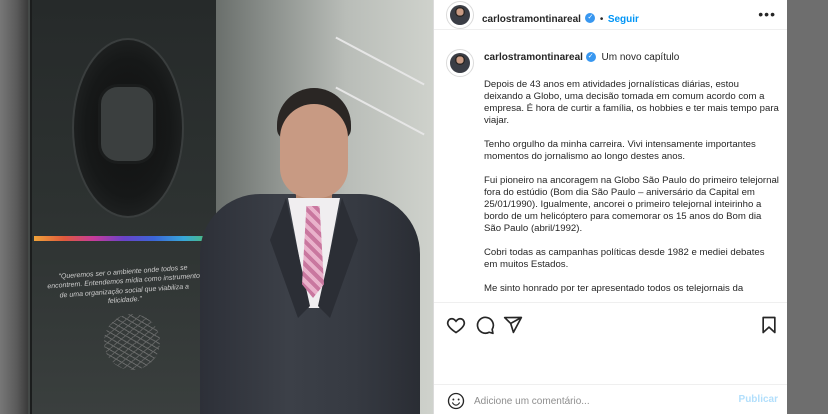 Image resolution: width=828 pixels, height=414 pixels. I want to click on heart-icon, so click(456, 325).